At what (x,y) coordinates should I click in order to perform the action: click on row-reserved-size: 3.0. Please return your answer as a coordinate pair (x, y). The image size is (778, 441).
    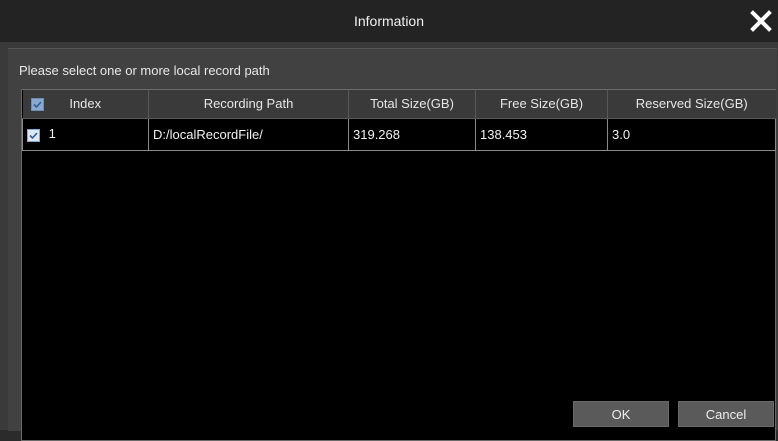
    Looking at the image, I should click on (691, 134).